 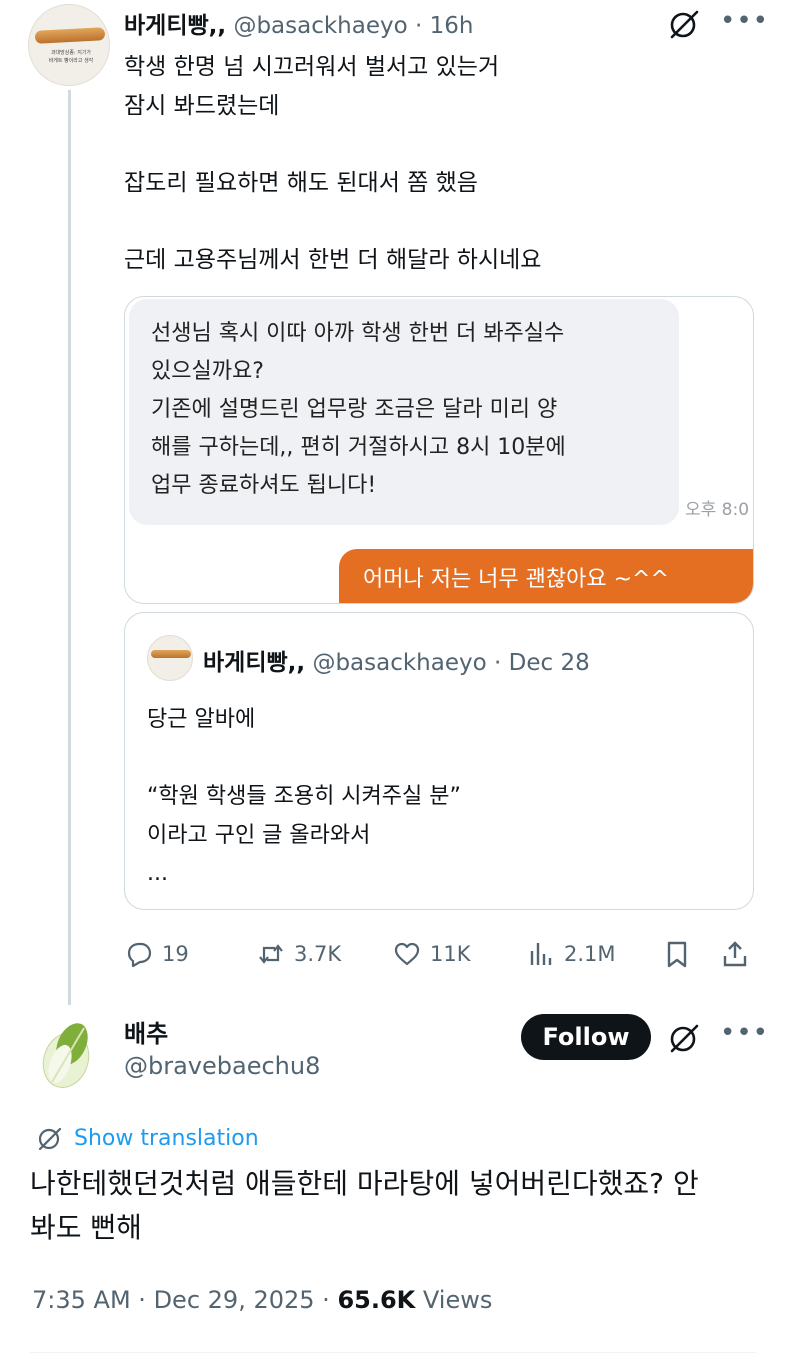 I want to click on reply-button: 19, so click(x=156, y=954).